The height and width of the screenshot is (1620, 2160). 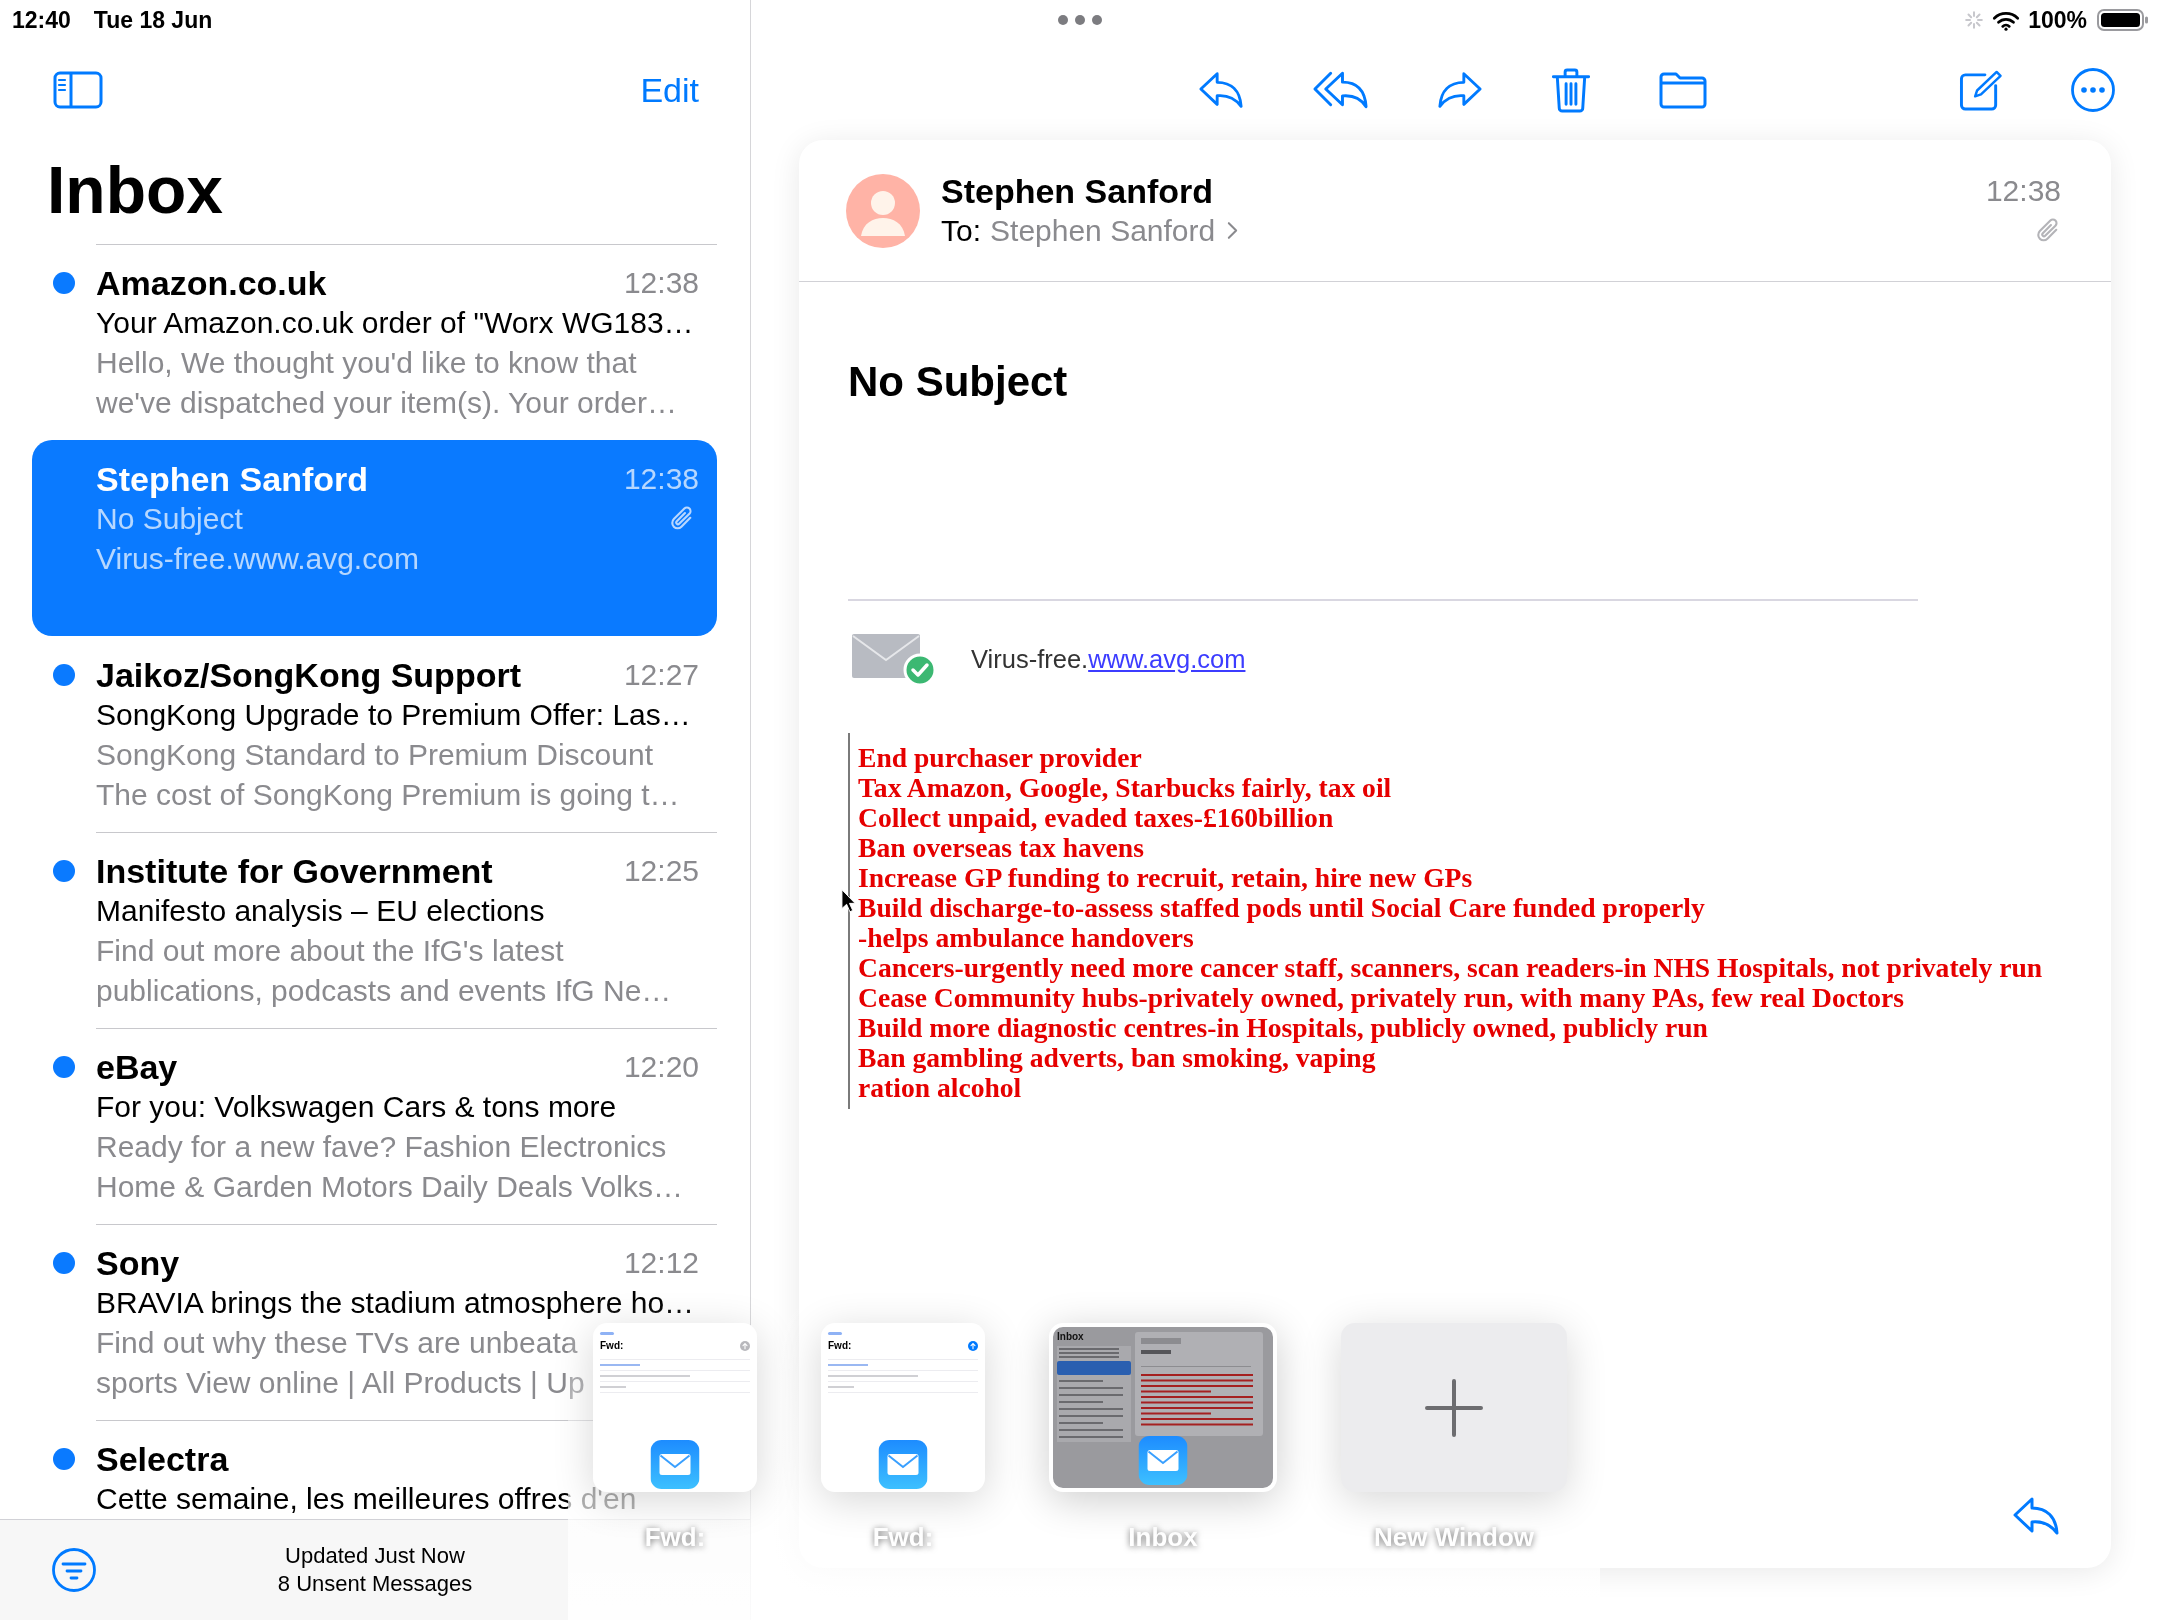 What do you see at coordinates (1981, 90) in the screenshot?
I see `compose-icon` at bounding box center [1981, 90].